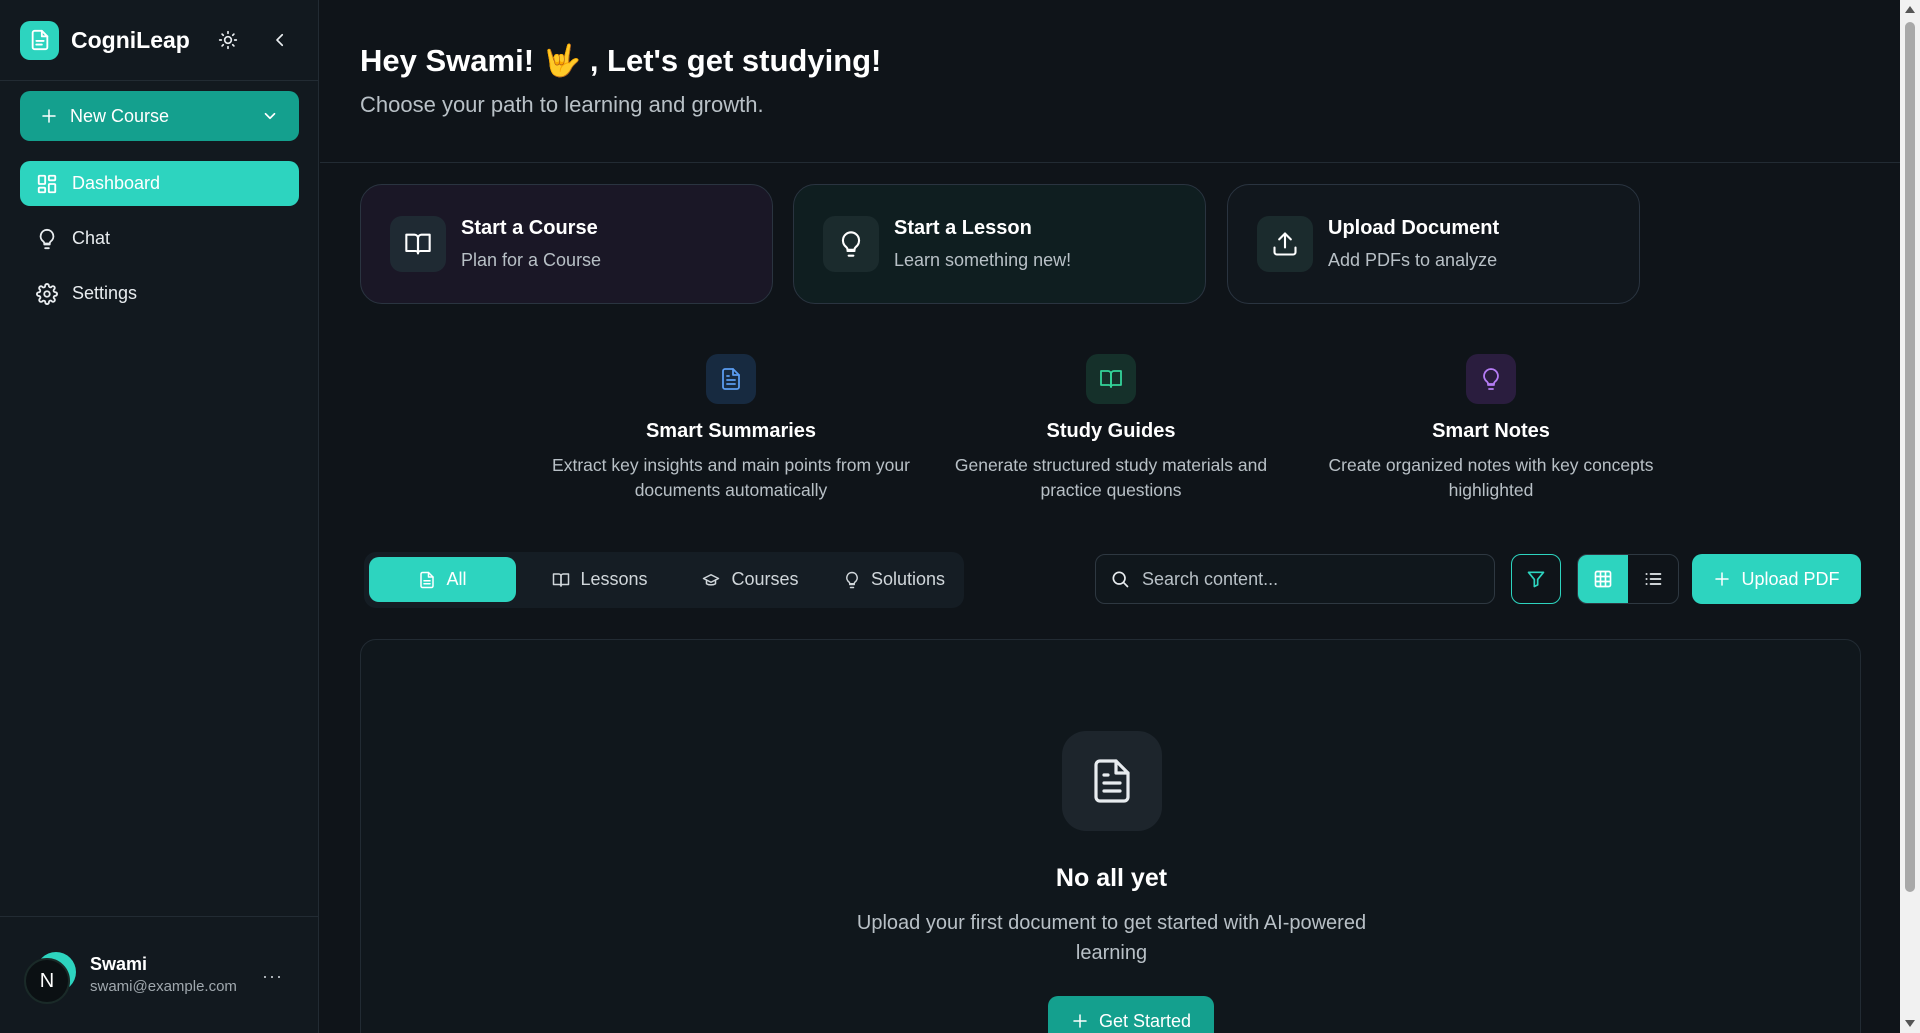 Image resolution: width=1920 pixels, height=1033 pixels. I want to click on grid-icon, so click(1603, 579).